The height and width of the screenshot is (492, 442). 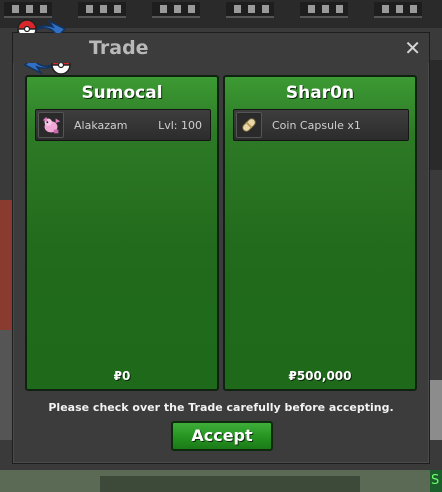 I want to click on pokemon-sprite-icon, so click(x=51, y=125).